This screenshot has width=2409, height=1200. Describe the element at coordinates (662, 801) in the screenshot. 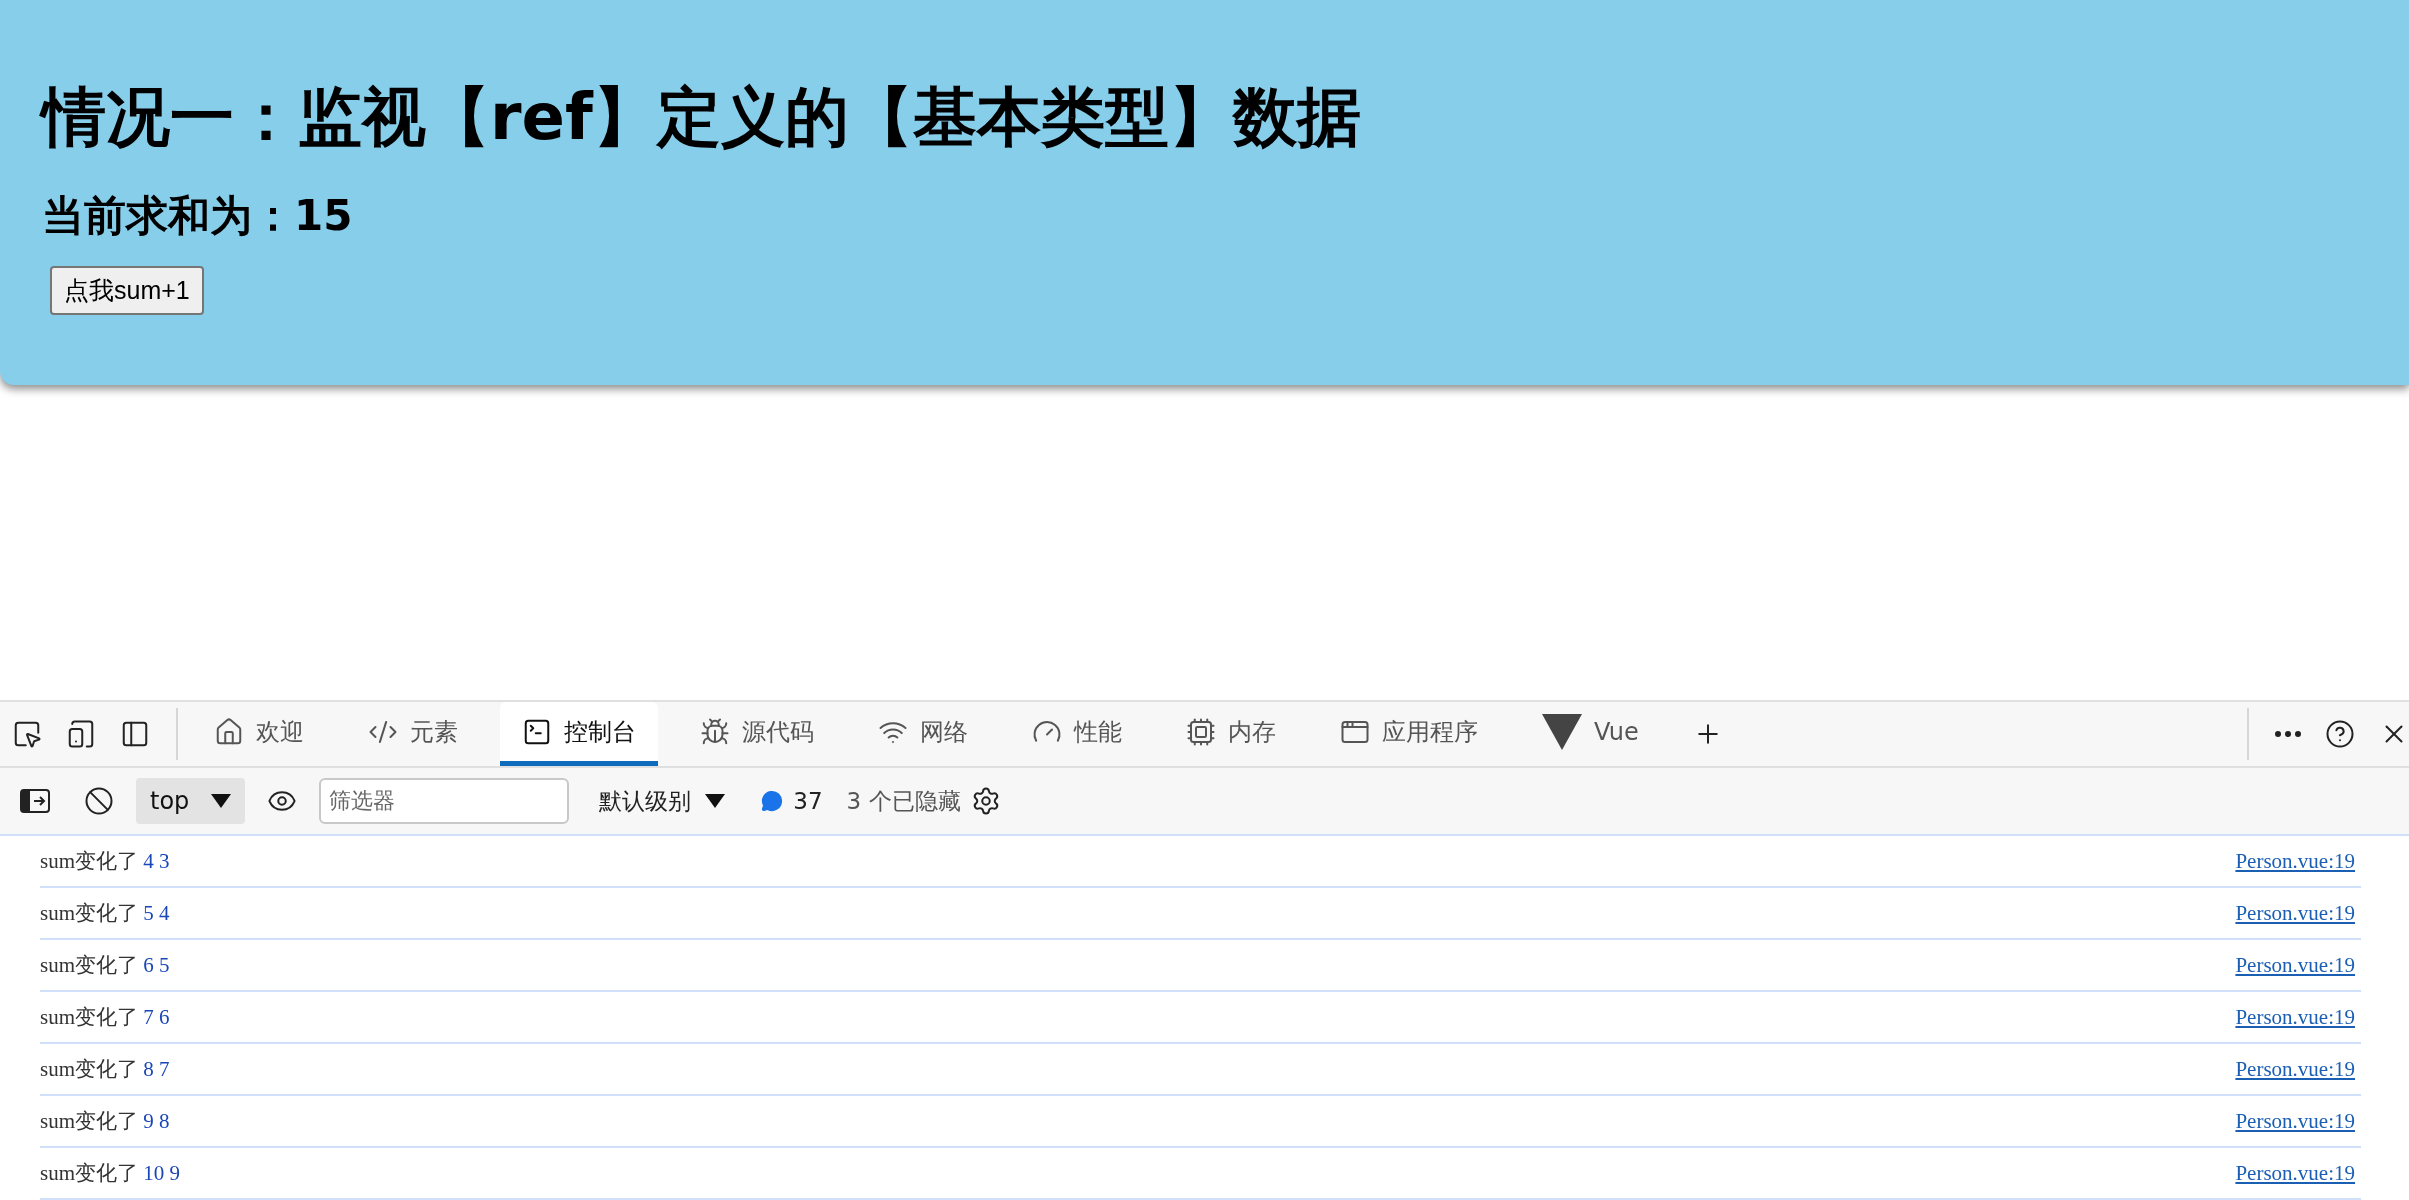

I see `level-dropdown: 默认级别` at that location.